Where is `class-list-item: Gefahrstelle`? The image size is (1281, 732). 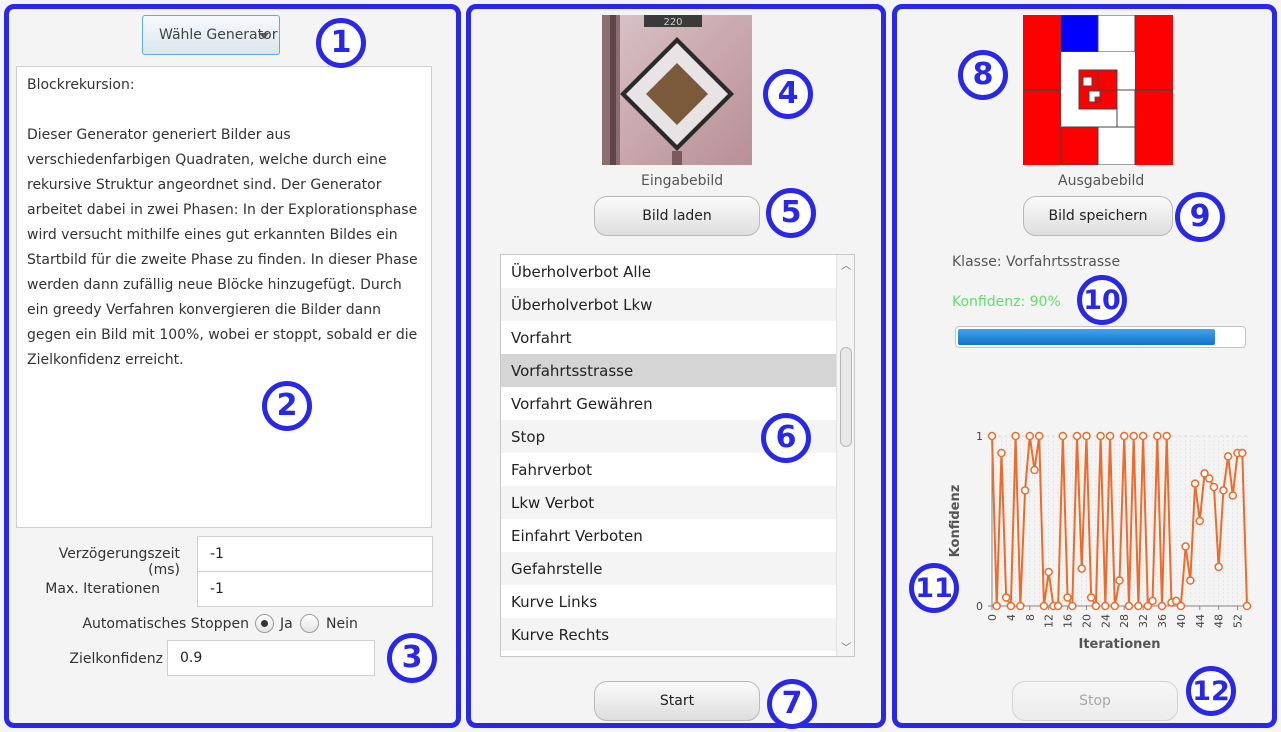 class-list-item: Gefahrstelle is located at coordinates (669, 568).